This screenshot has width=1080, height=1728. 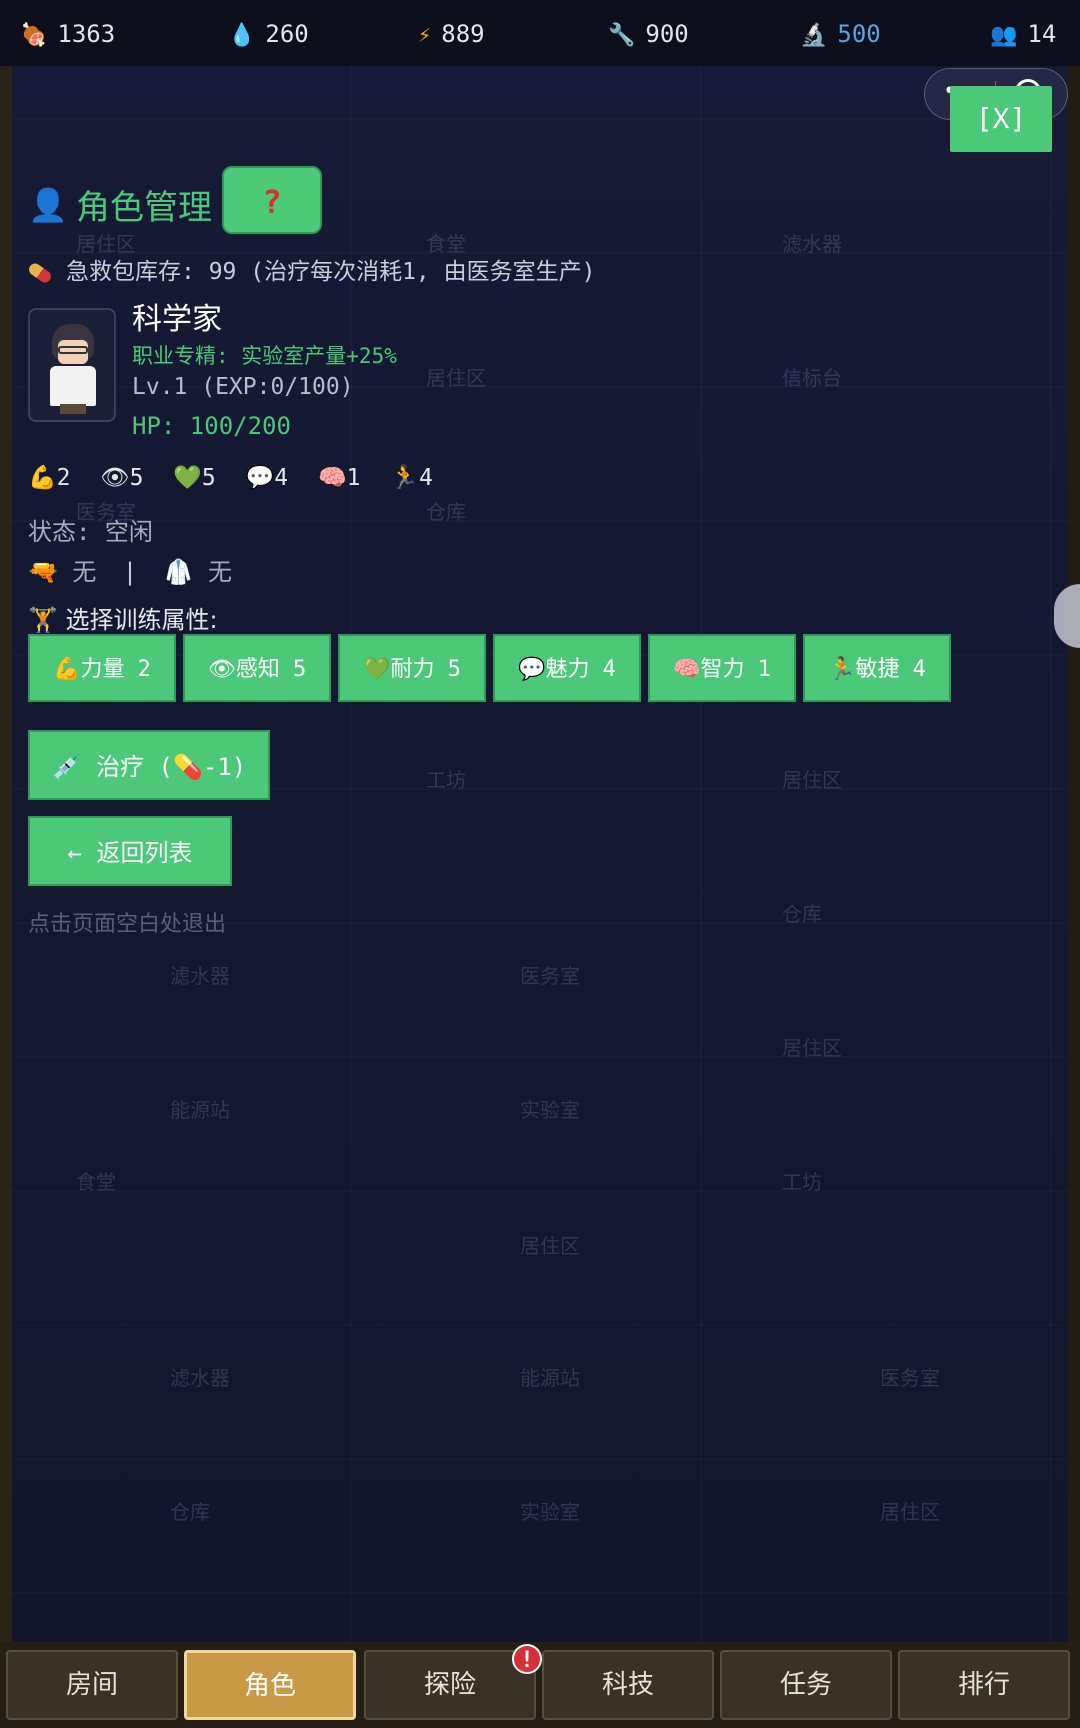 I want to click on brain-icon: 🧠, so click(x=332, y=478).